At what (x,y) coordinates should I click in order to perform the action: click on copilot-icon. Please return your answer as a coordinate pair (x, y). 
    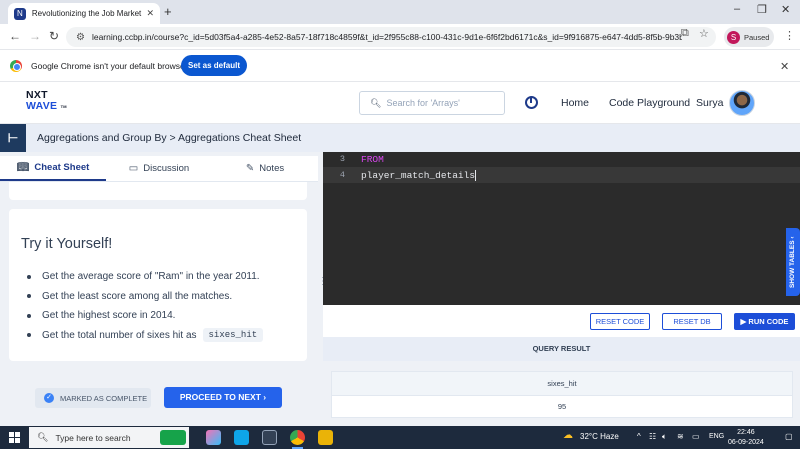
    Looking at the image, I should click on (213, 437).